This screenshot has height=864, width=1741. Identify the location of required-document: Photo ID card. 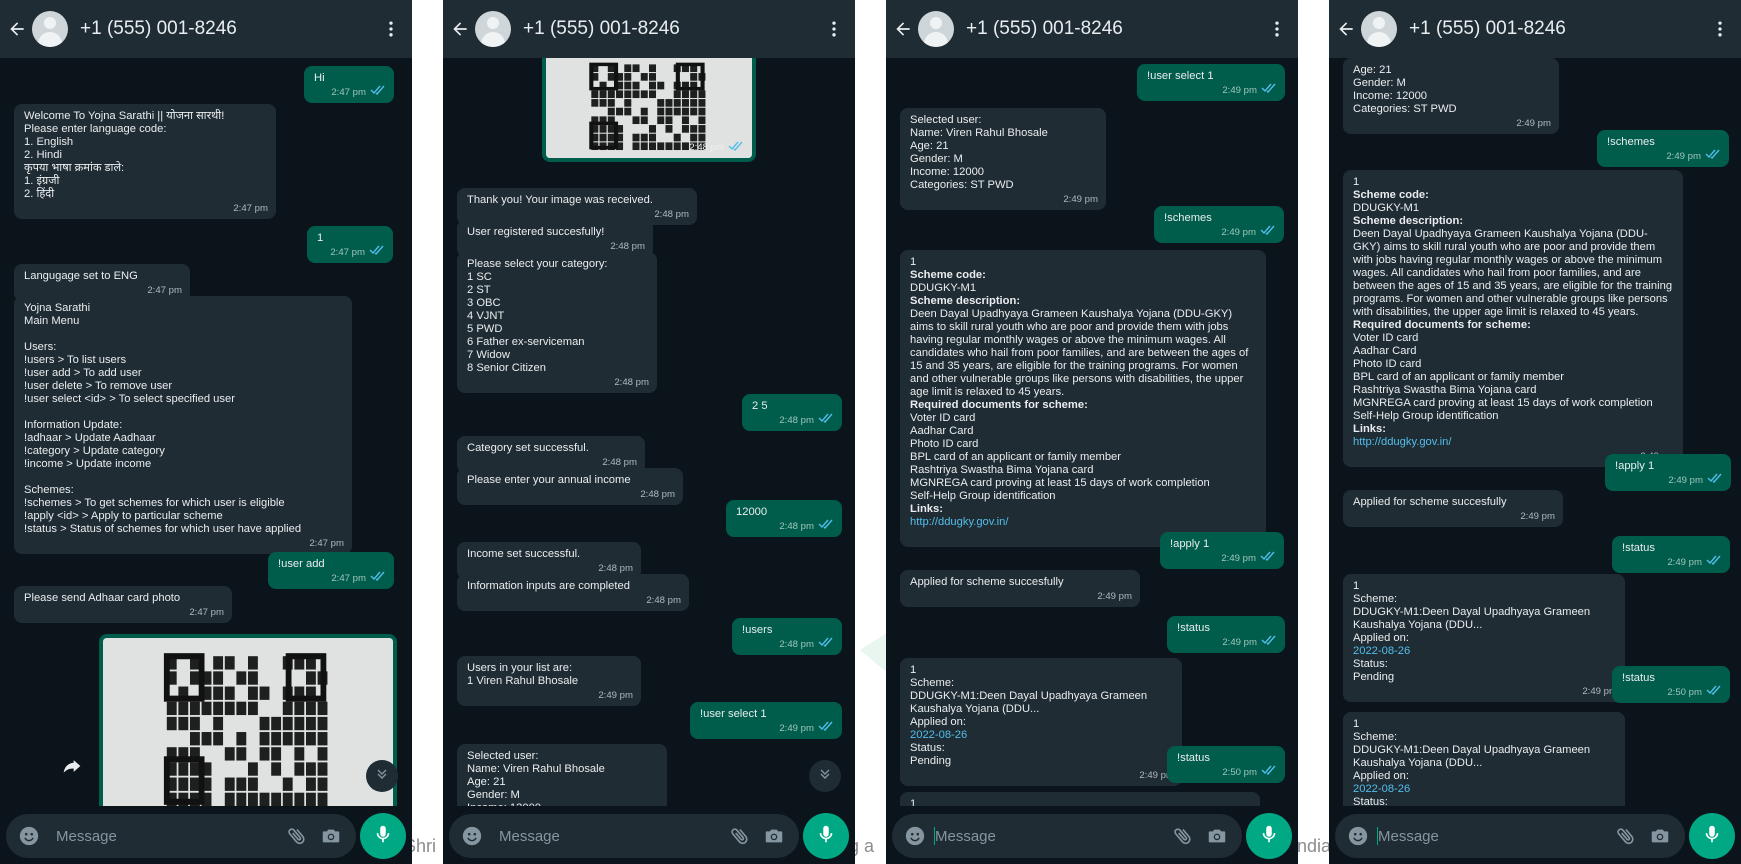
(1387, 364).